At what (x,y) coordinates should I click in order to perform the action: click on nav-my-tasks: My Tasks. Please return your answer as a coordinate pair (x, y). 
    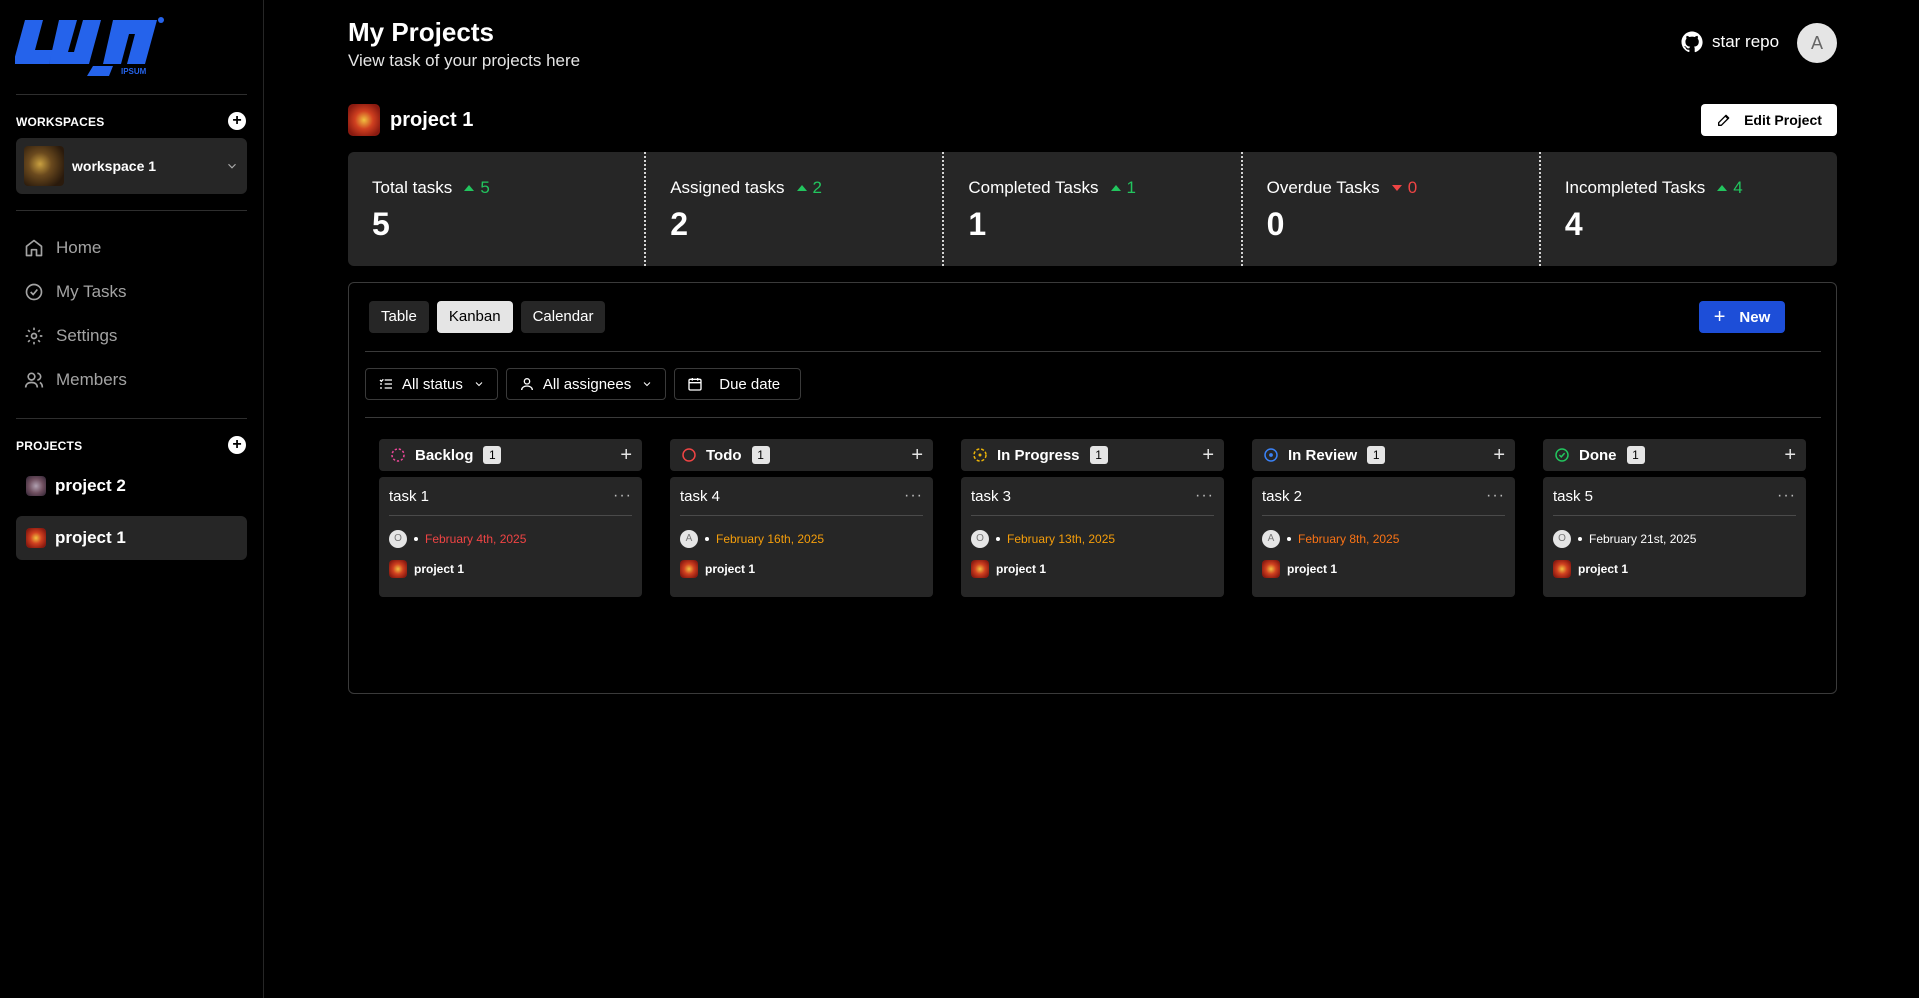
    Looking at the image, I should click on (75, 292).